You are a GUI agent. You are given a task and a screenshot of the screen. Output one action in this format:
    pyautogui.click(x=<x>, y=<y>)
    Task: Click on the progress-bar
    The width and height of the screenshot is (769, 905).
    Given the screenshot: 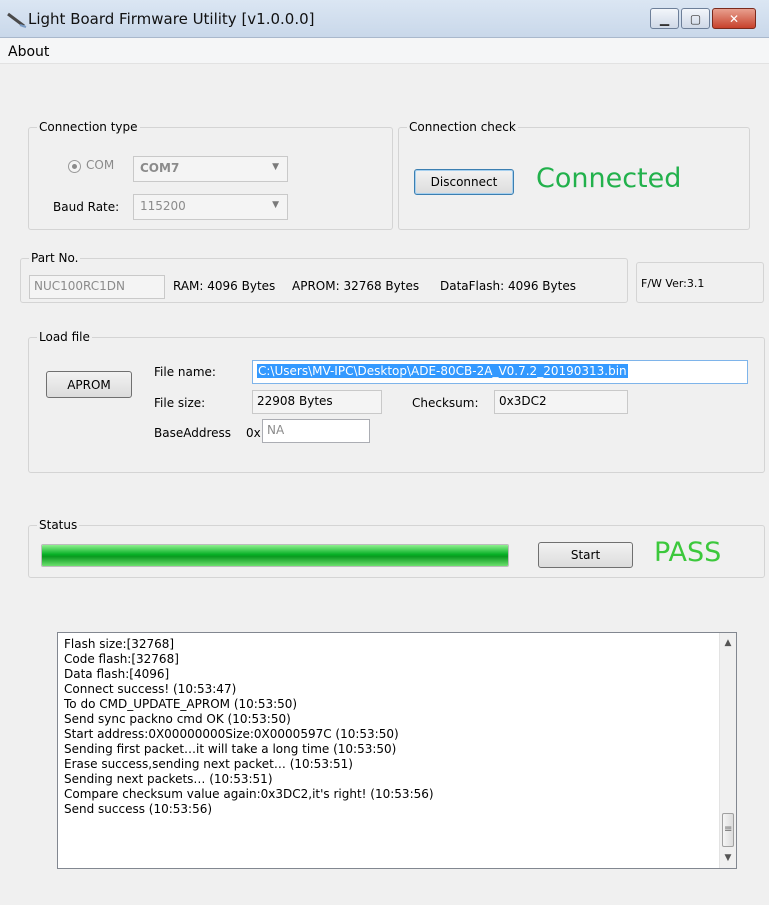 What is the action you would take?
    pyautogui.click(x=275, y=555)
    